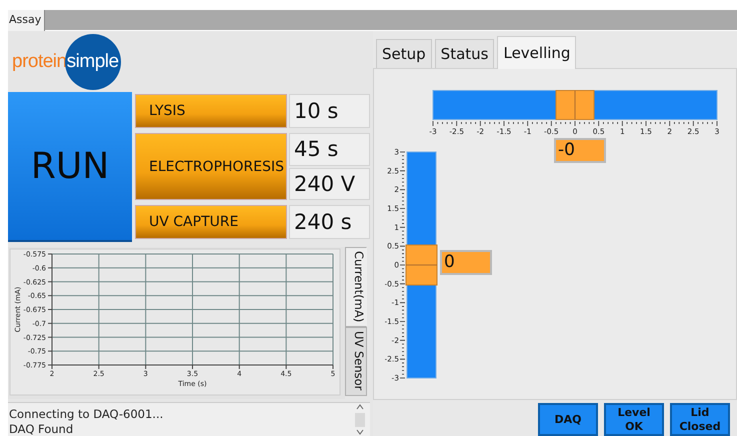 Image resolution: width=737 pixels, height=436 pixels. What do you see at coordinates (27, 20) in the screenshot?
I see `window-tab: Assay` at bounding box center [27, 20].